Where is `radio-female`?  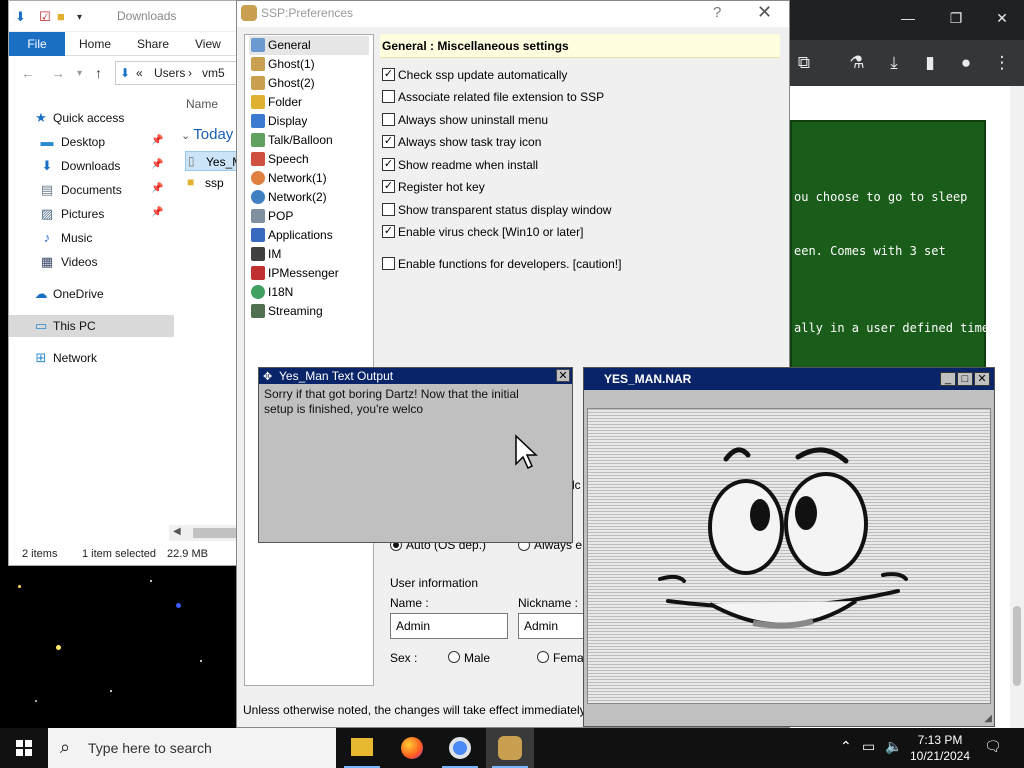
radio-female is located at coordinates (543, 657).